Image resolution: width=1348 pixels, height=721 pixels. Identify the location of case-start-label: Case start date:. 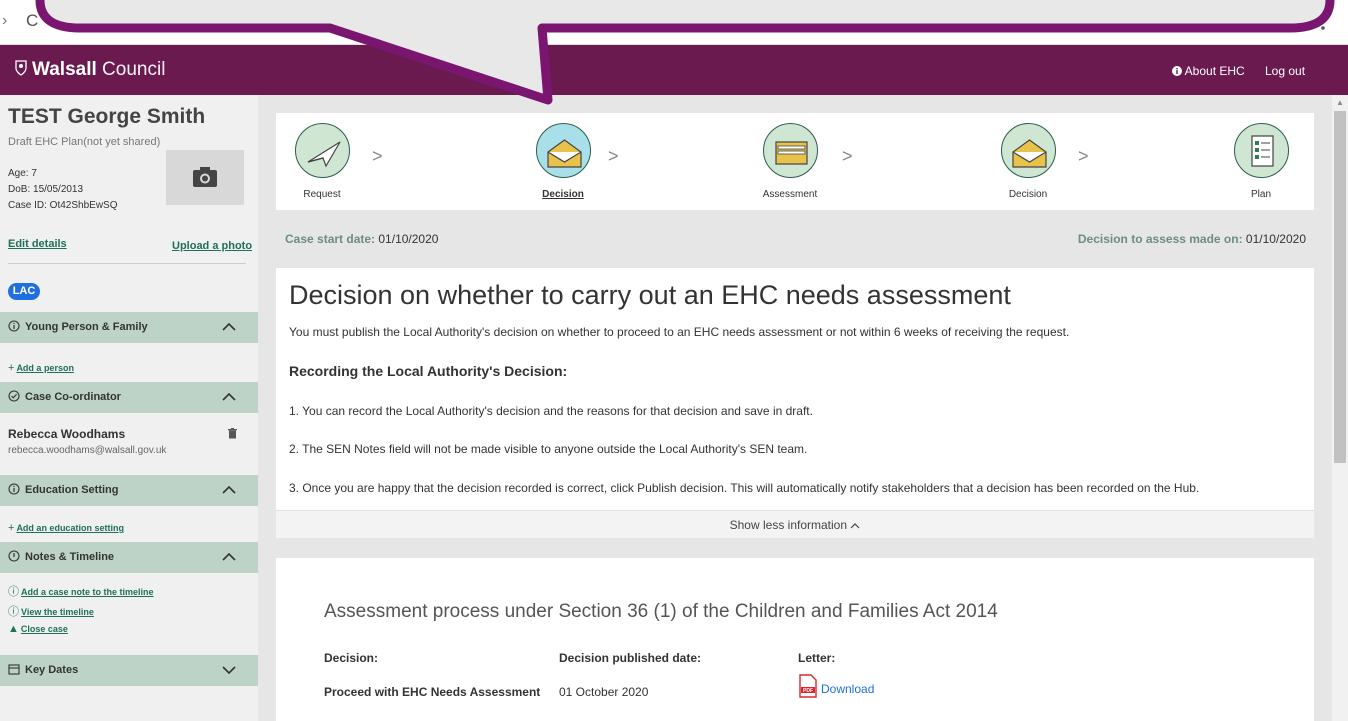
(330, 239).